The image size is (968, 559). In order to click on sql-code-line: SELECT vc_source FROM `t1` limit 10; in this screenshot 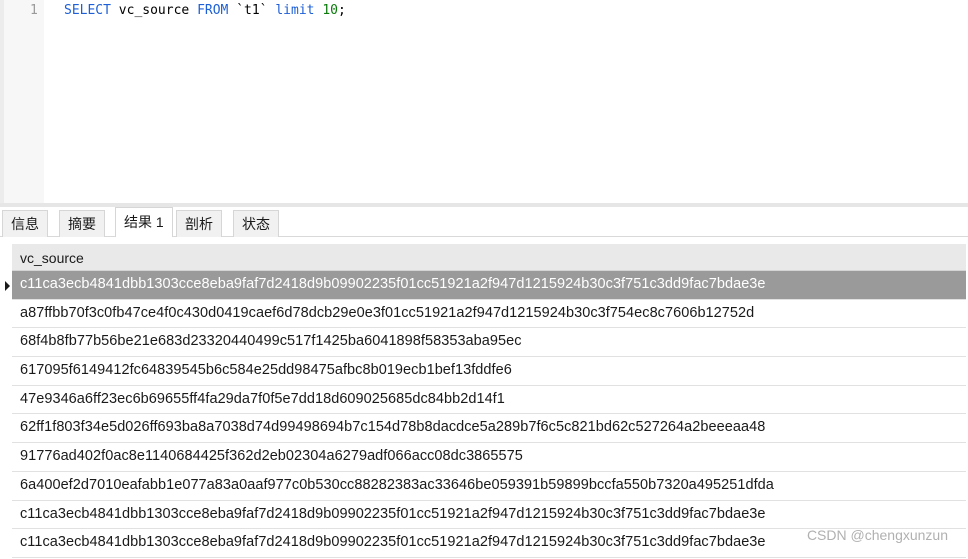, I will do `click(205, 10)`.